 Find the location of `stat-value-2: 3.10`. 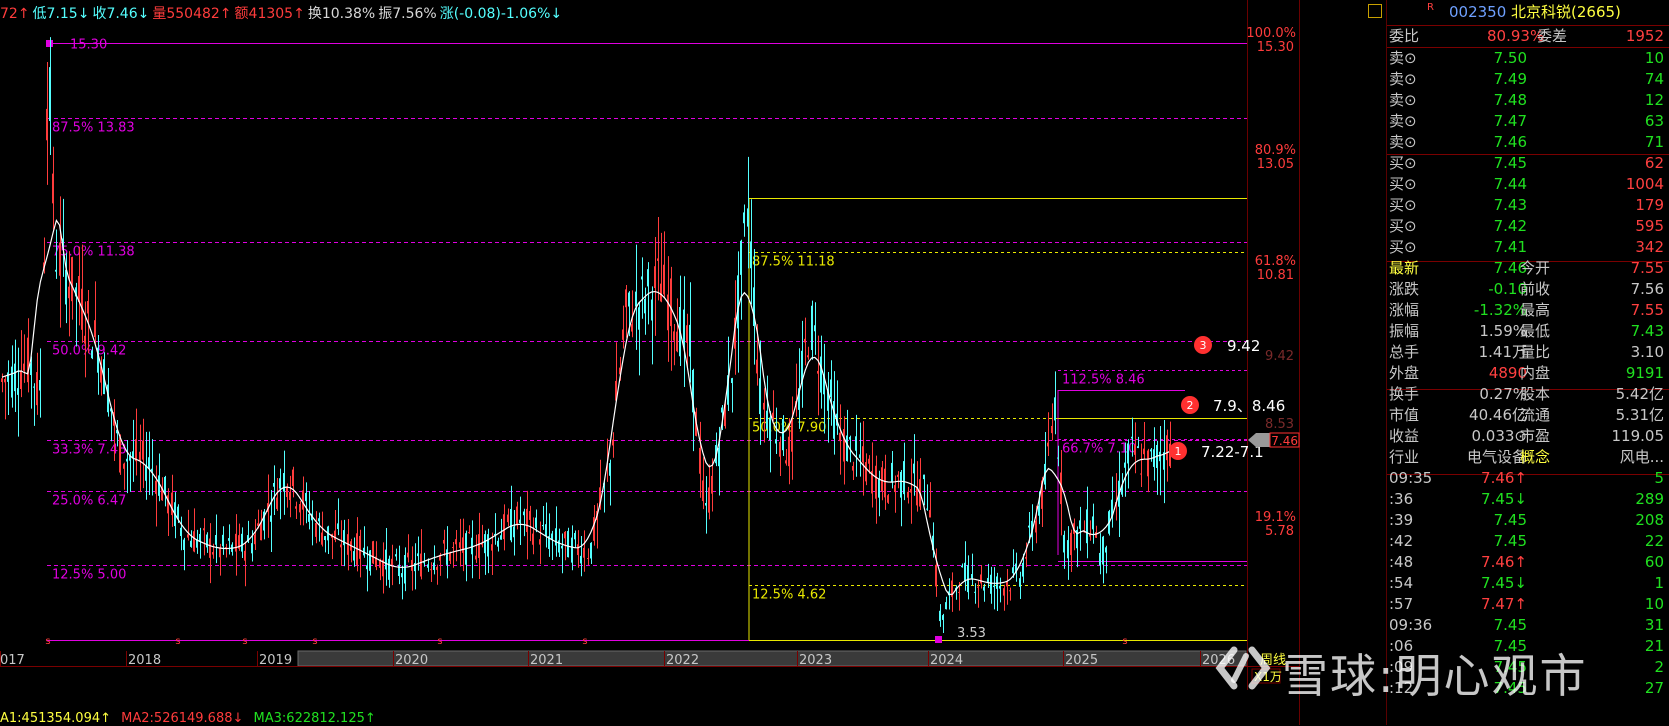

stat-value-2: 3.10 is located at coordinates (1647, 352).